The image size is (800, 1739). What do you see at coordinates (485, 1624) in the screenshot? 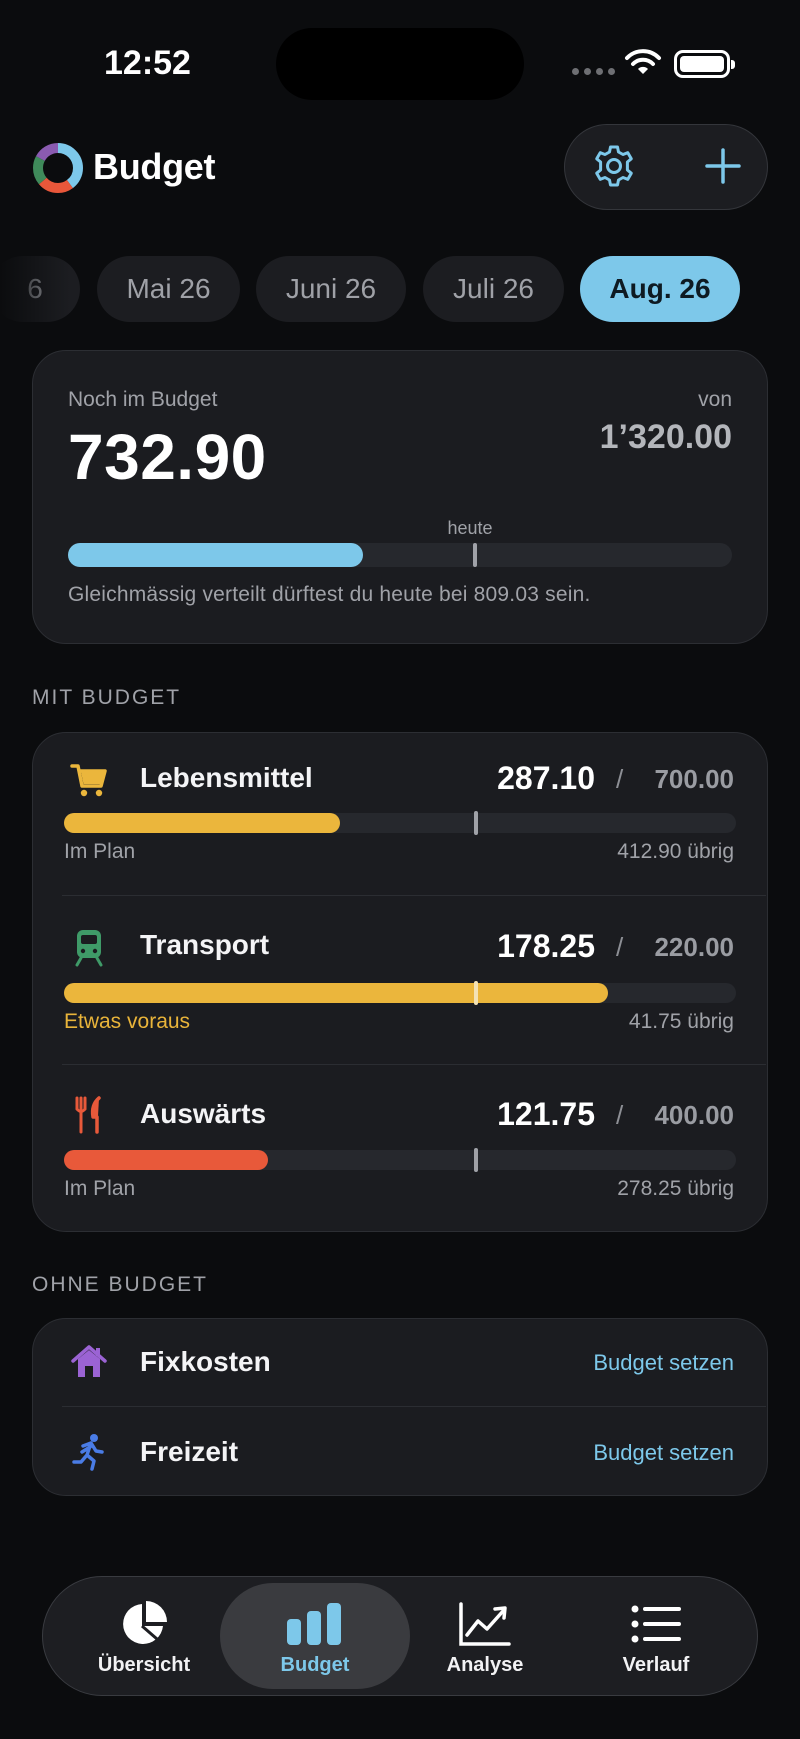
I see `line-chart-icon` at bounding box center [485, 1624].